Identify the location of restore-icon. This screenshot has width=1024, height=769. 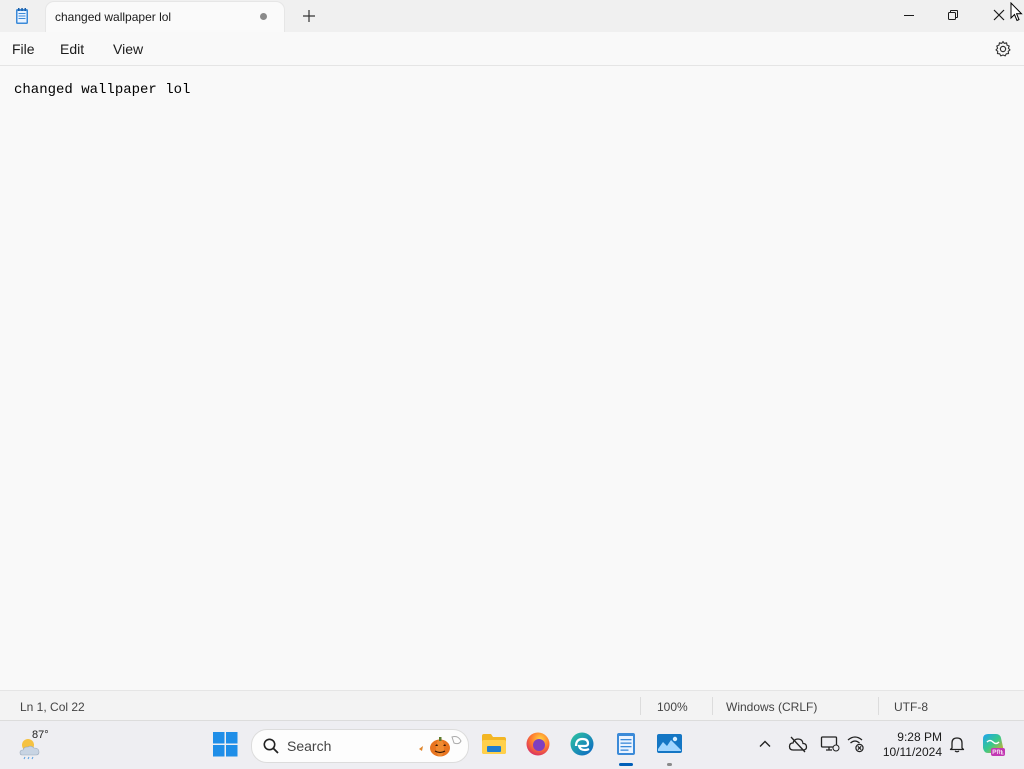
(953, 15).